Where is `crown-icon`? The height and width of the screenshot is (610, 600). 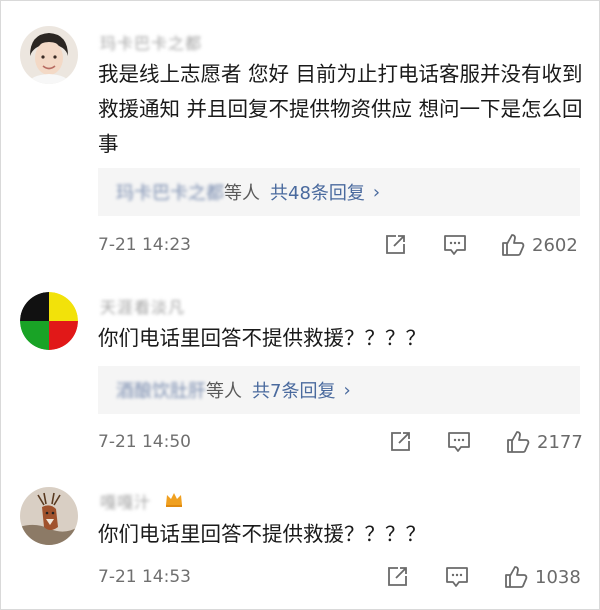 crown-icon is located at coordinates (174, 500).